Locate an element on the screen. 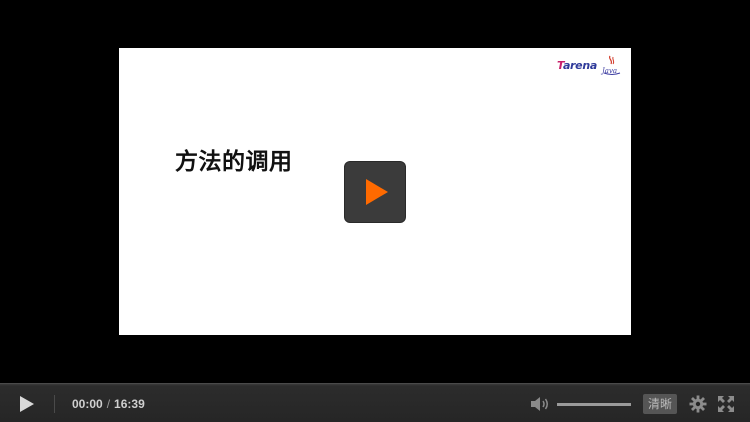  volume-icon is located at coordinates (539, 404).